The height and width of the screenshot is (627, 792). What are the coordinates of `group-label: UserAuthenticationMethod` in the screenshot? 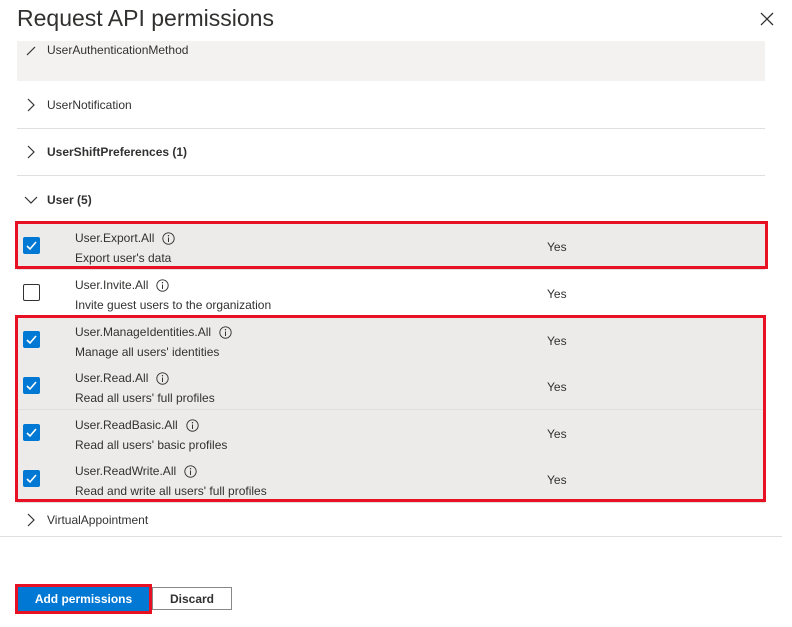 It's located at (118, 50).